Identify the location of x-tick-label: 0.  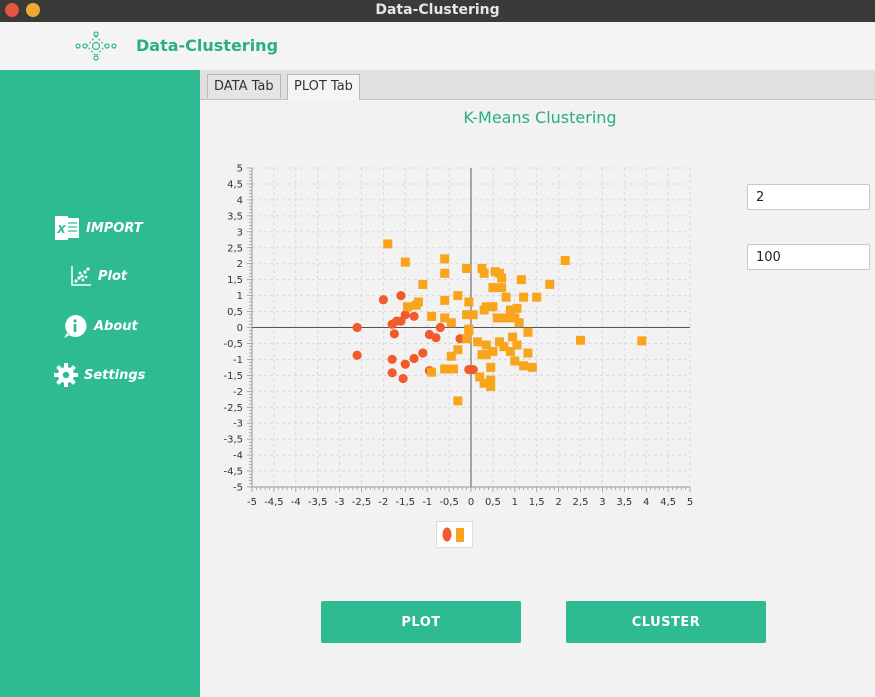
(471, 502).